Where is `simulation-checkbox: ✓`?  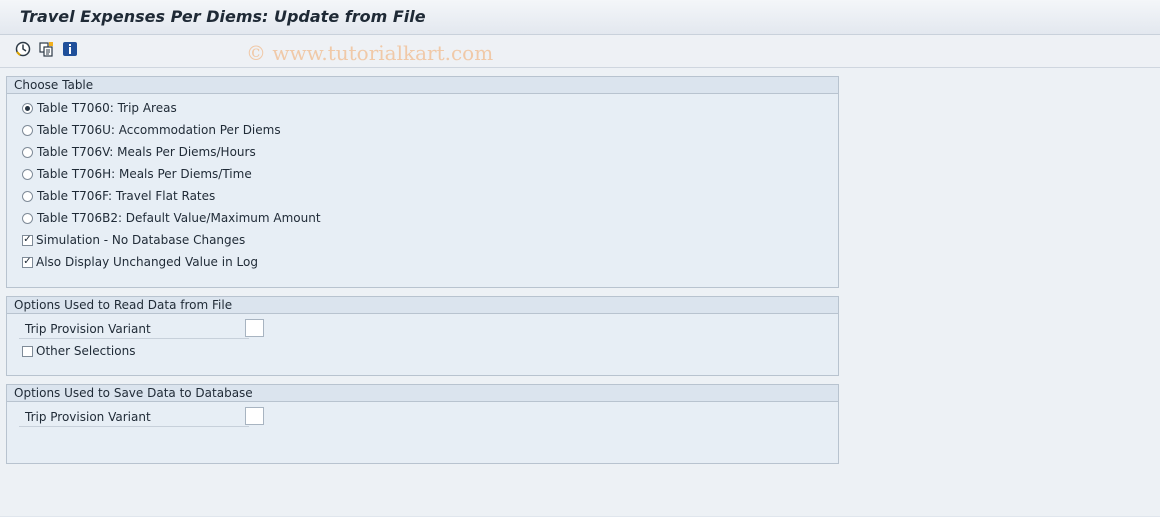
simulation-checkbox: ✓ is located at coordinates (27, 240).